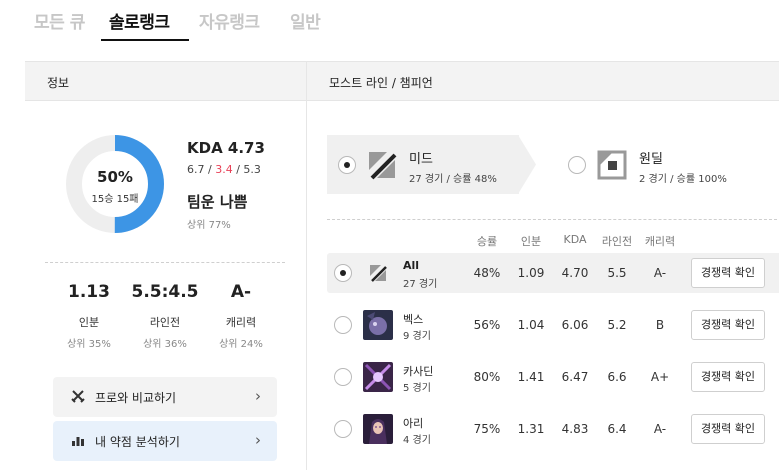 Image resolution: width=779 pixels, height=470 pixels. What do you see at coordinates (78, 441) in the screenshot?
I see `chart-icon` at bounding box center [78, 441].